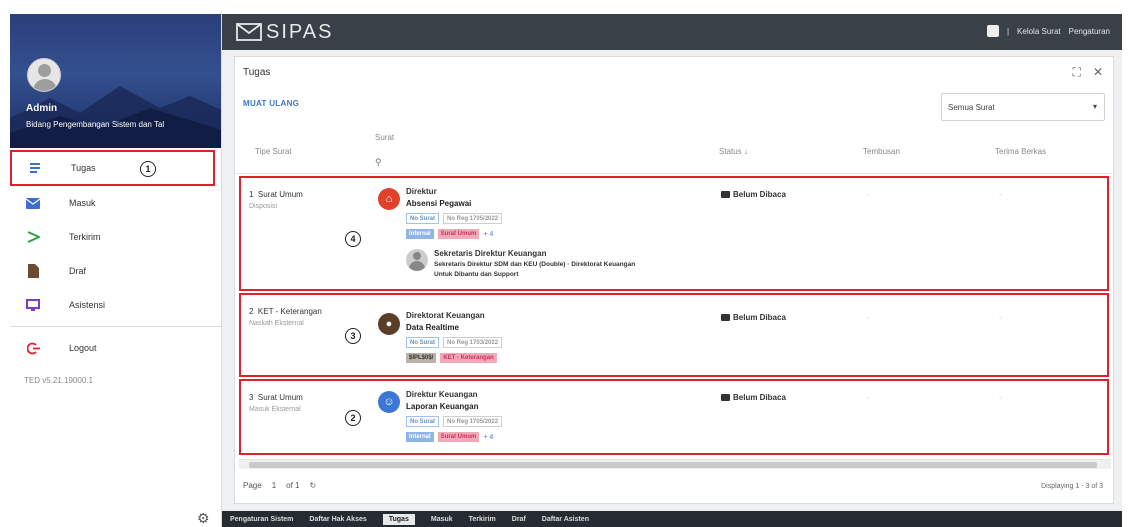  Describe the element at coordinates (87, 305) in the screenshot. I see `sidebar-item-label: Asistensi` at that location.